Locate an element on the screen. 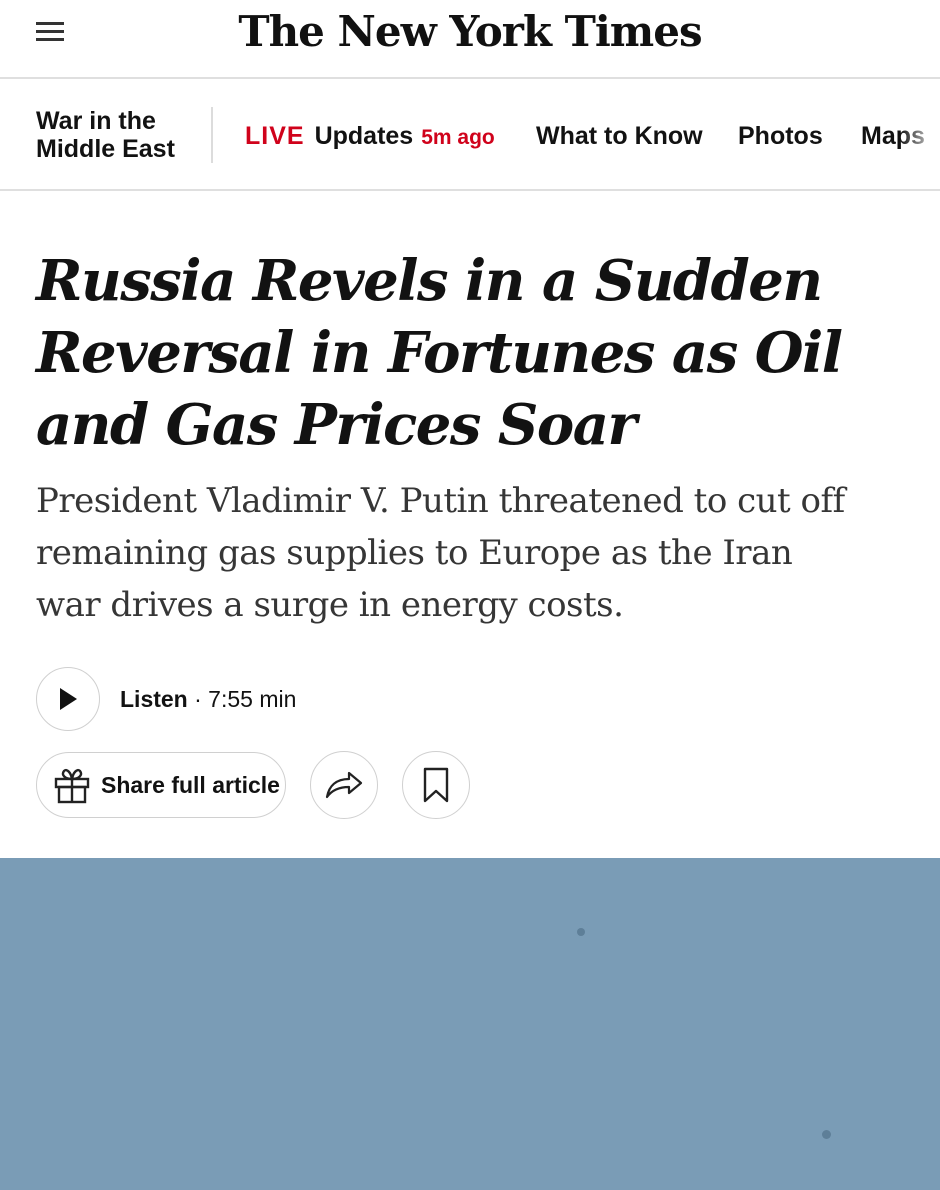 This screenshot has height=1190, width=940. live-updates-label: Updates is located at coordinates (364, 136).